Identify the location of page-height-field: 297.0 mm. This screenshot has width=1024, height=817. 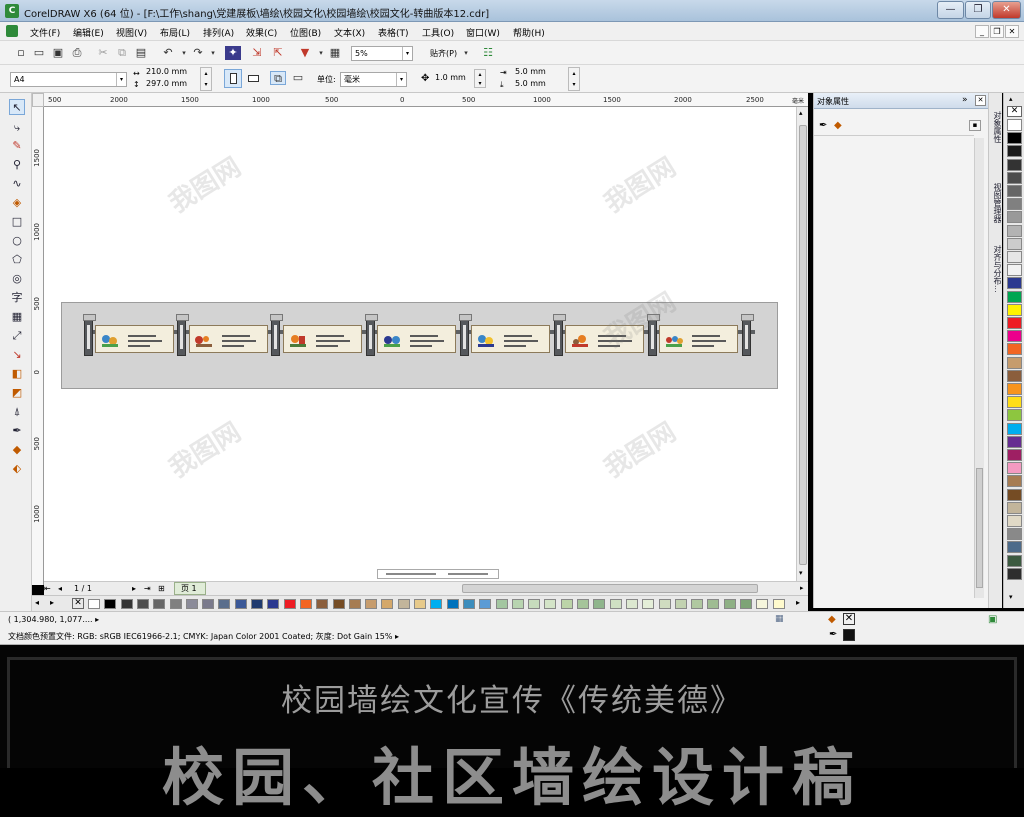
(171, 85).